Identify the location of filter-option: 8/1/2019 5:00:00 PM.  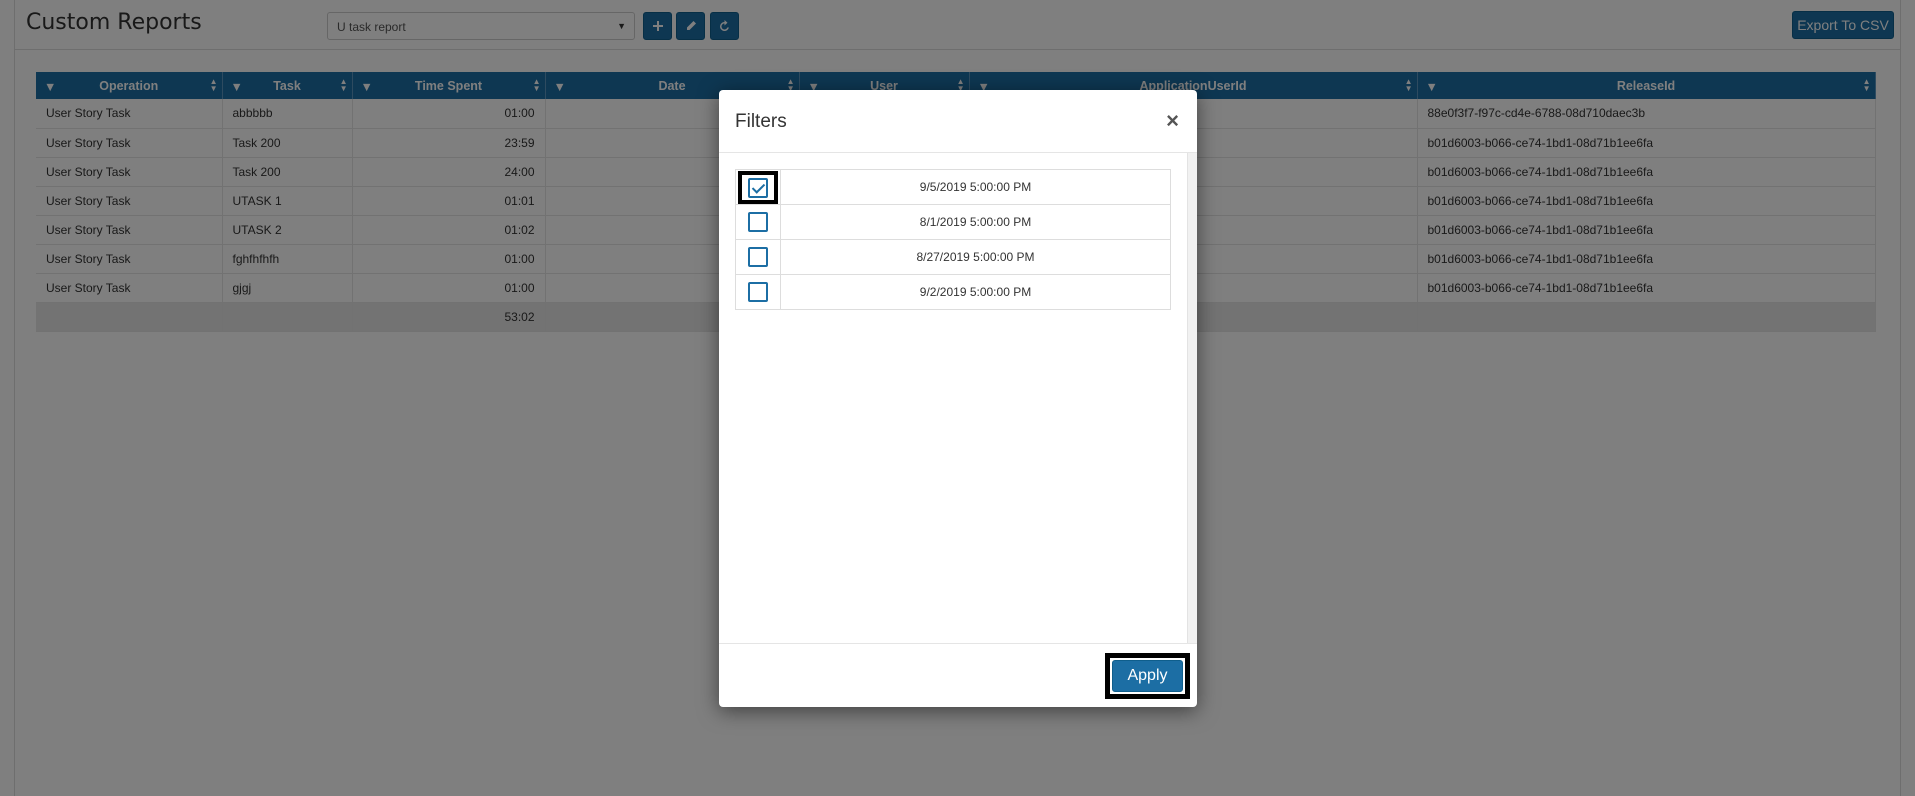
(953, 222).